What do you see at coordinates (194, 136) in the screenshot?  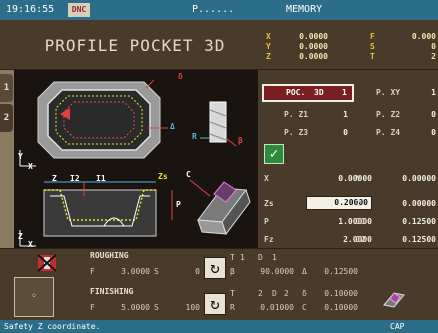 I see `label-r: R` at bounding box center [194, 136].